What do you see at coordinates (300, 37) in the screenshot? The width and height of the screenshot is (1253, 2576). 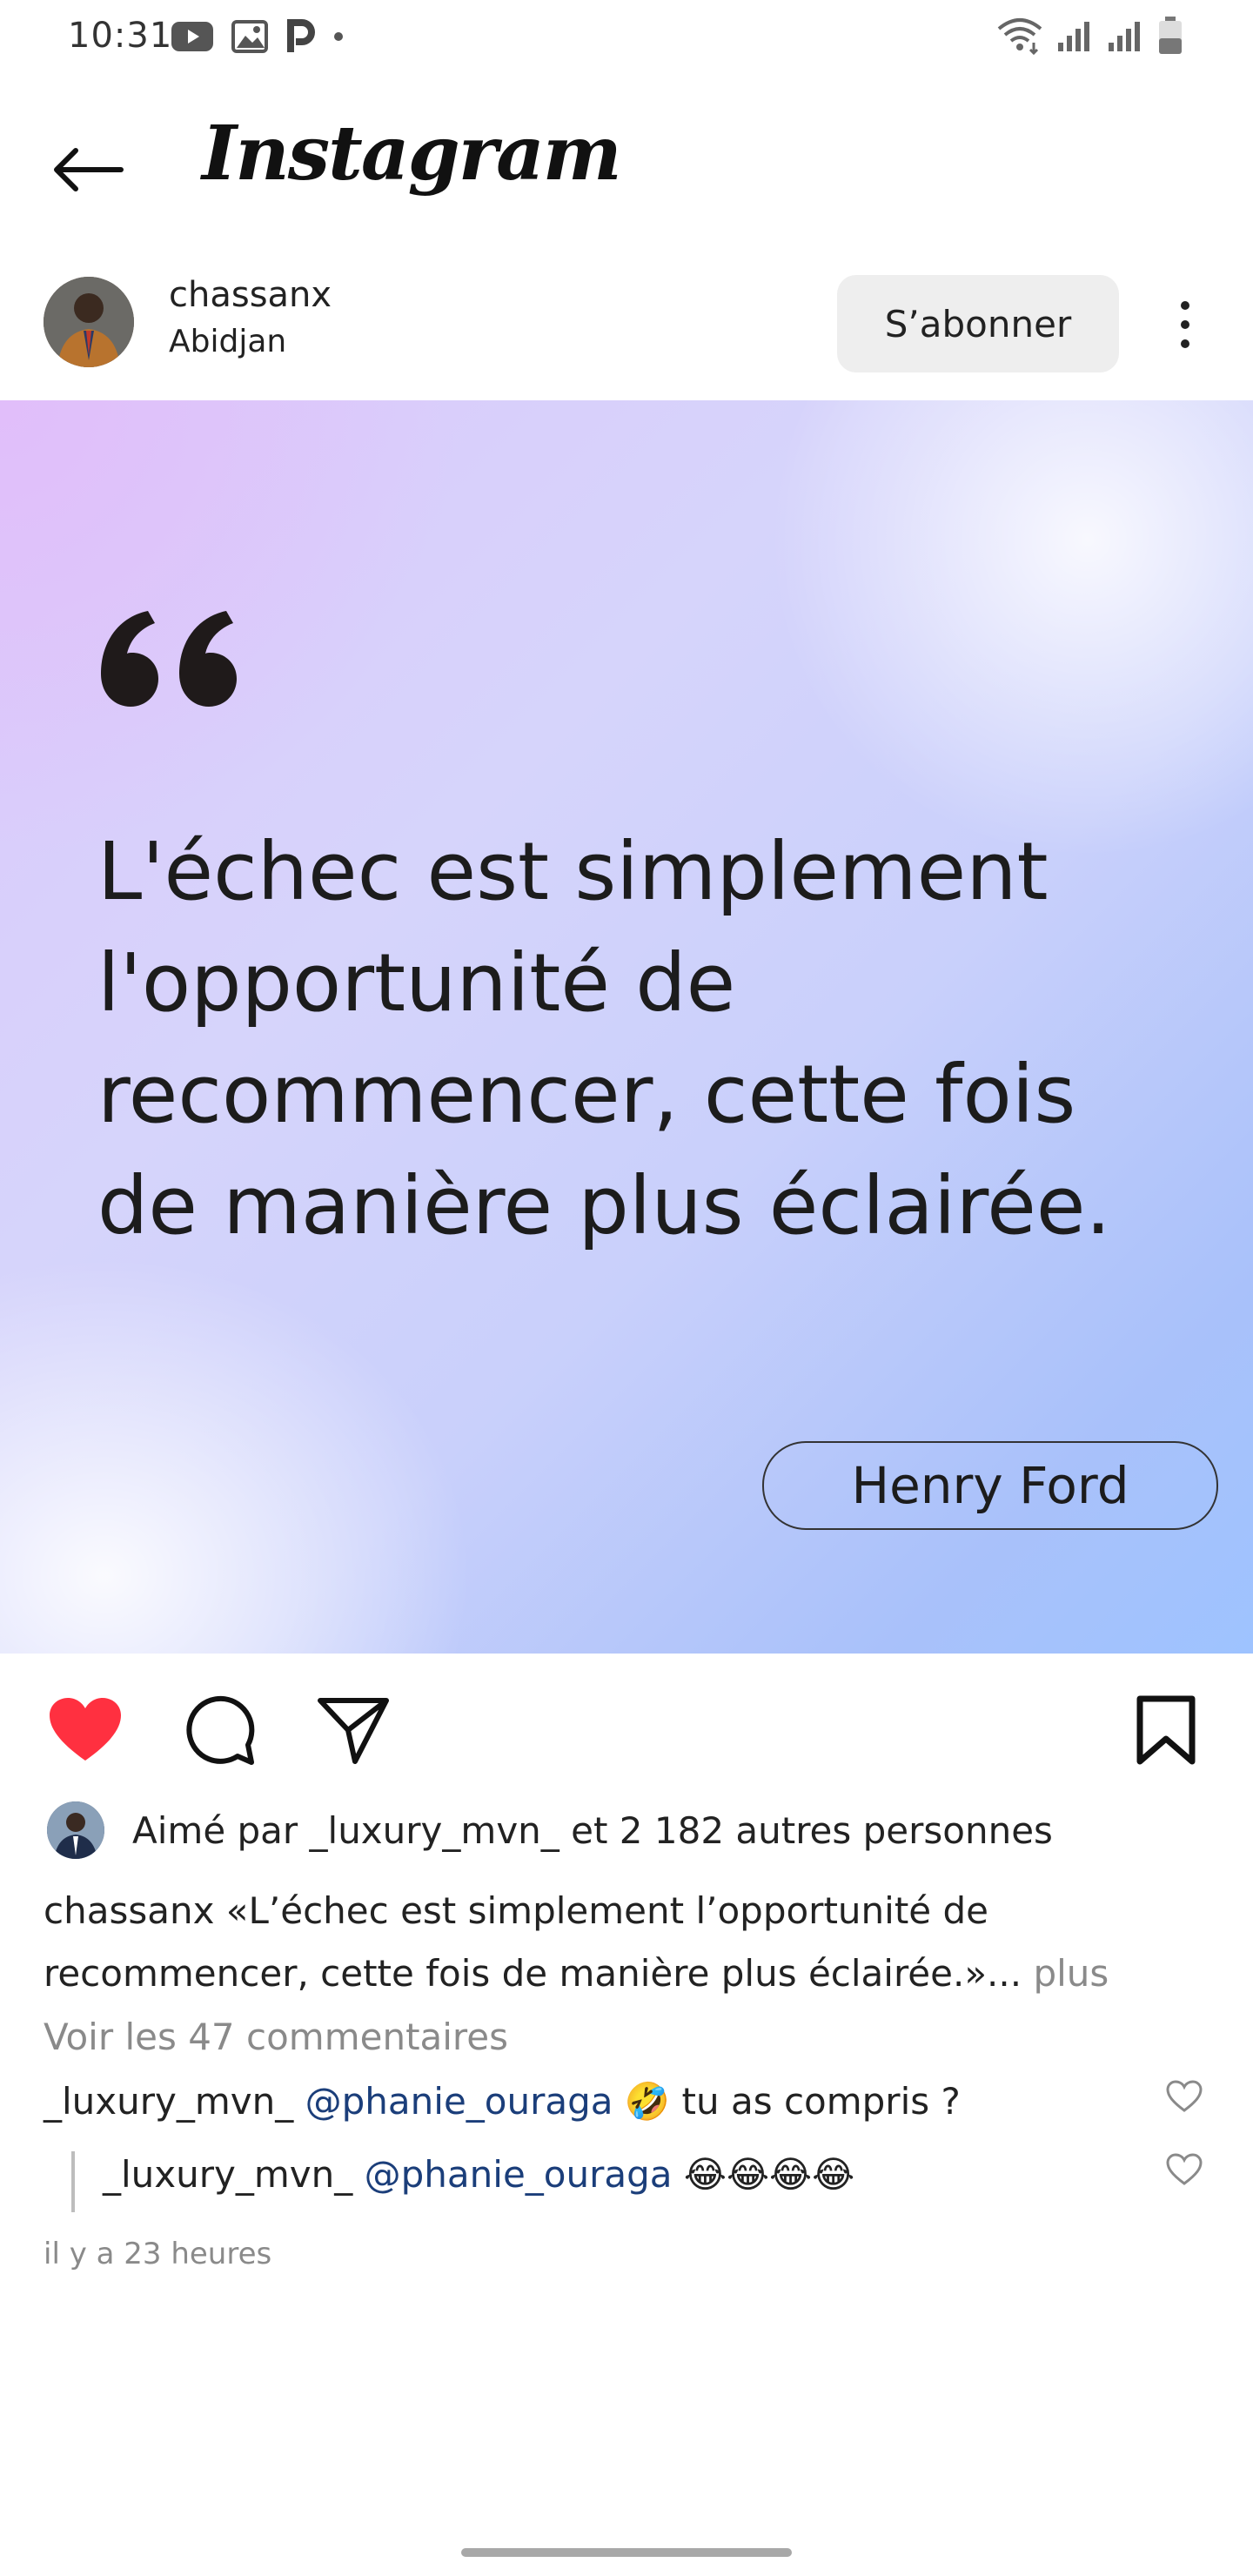 I see `p-app-icon` at bounding box center [300, 37].